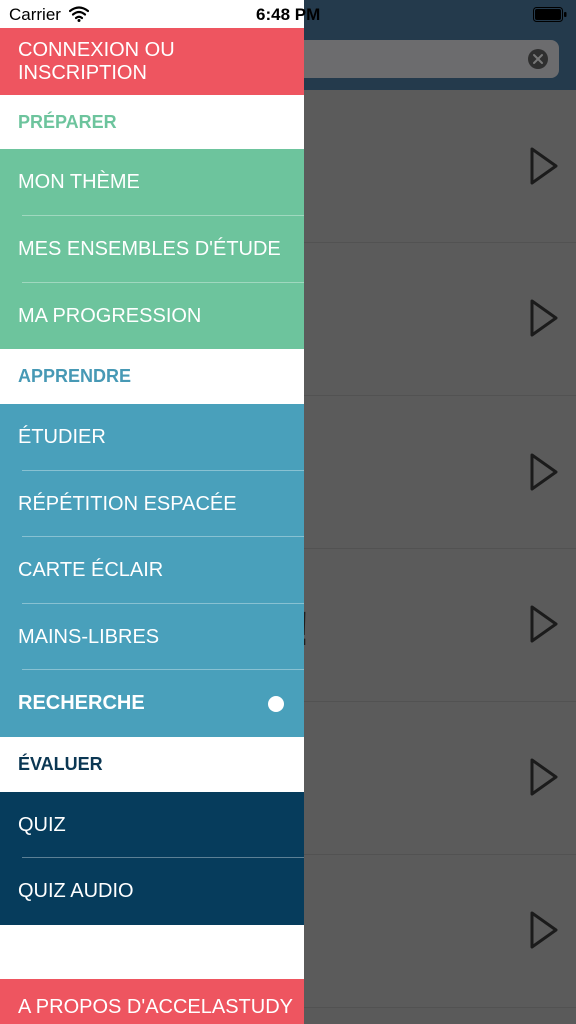 The image size is (576, 1024). What do you see at coordinates (91, 570) in the screenshot?
I see `menu-item-label: CARTE ÉCLAIR` at bounding box center [91, 570].